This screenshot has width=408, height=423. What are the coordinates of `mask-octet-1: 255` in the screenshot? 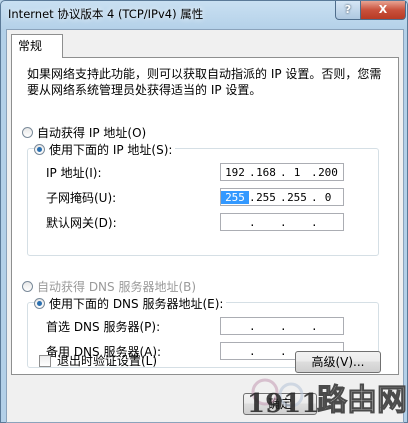 It's located at (235, 197).